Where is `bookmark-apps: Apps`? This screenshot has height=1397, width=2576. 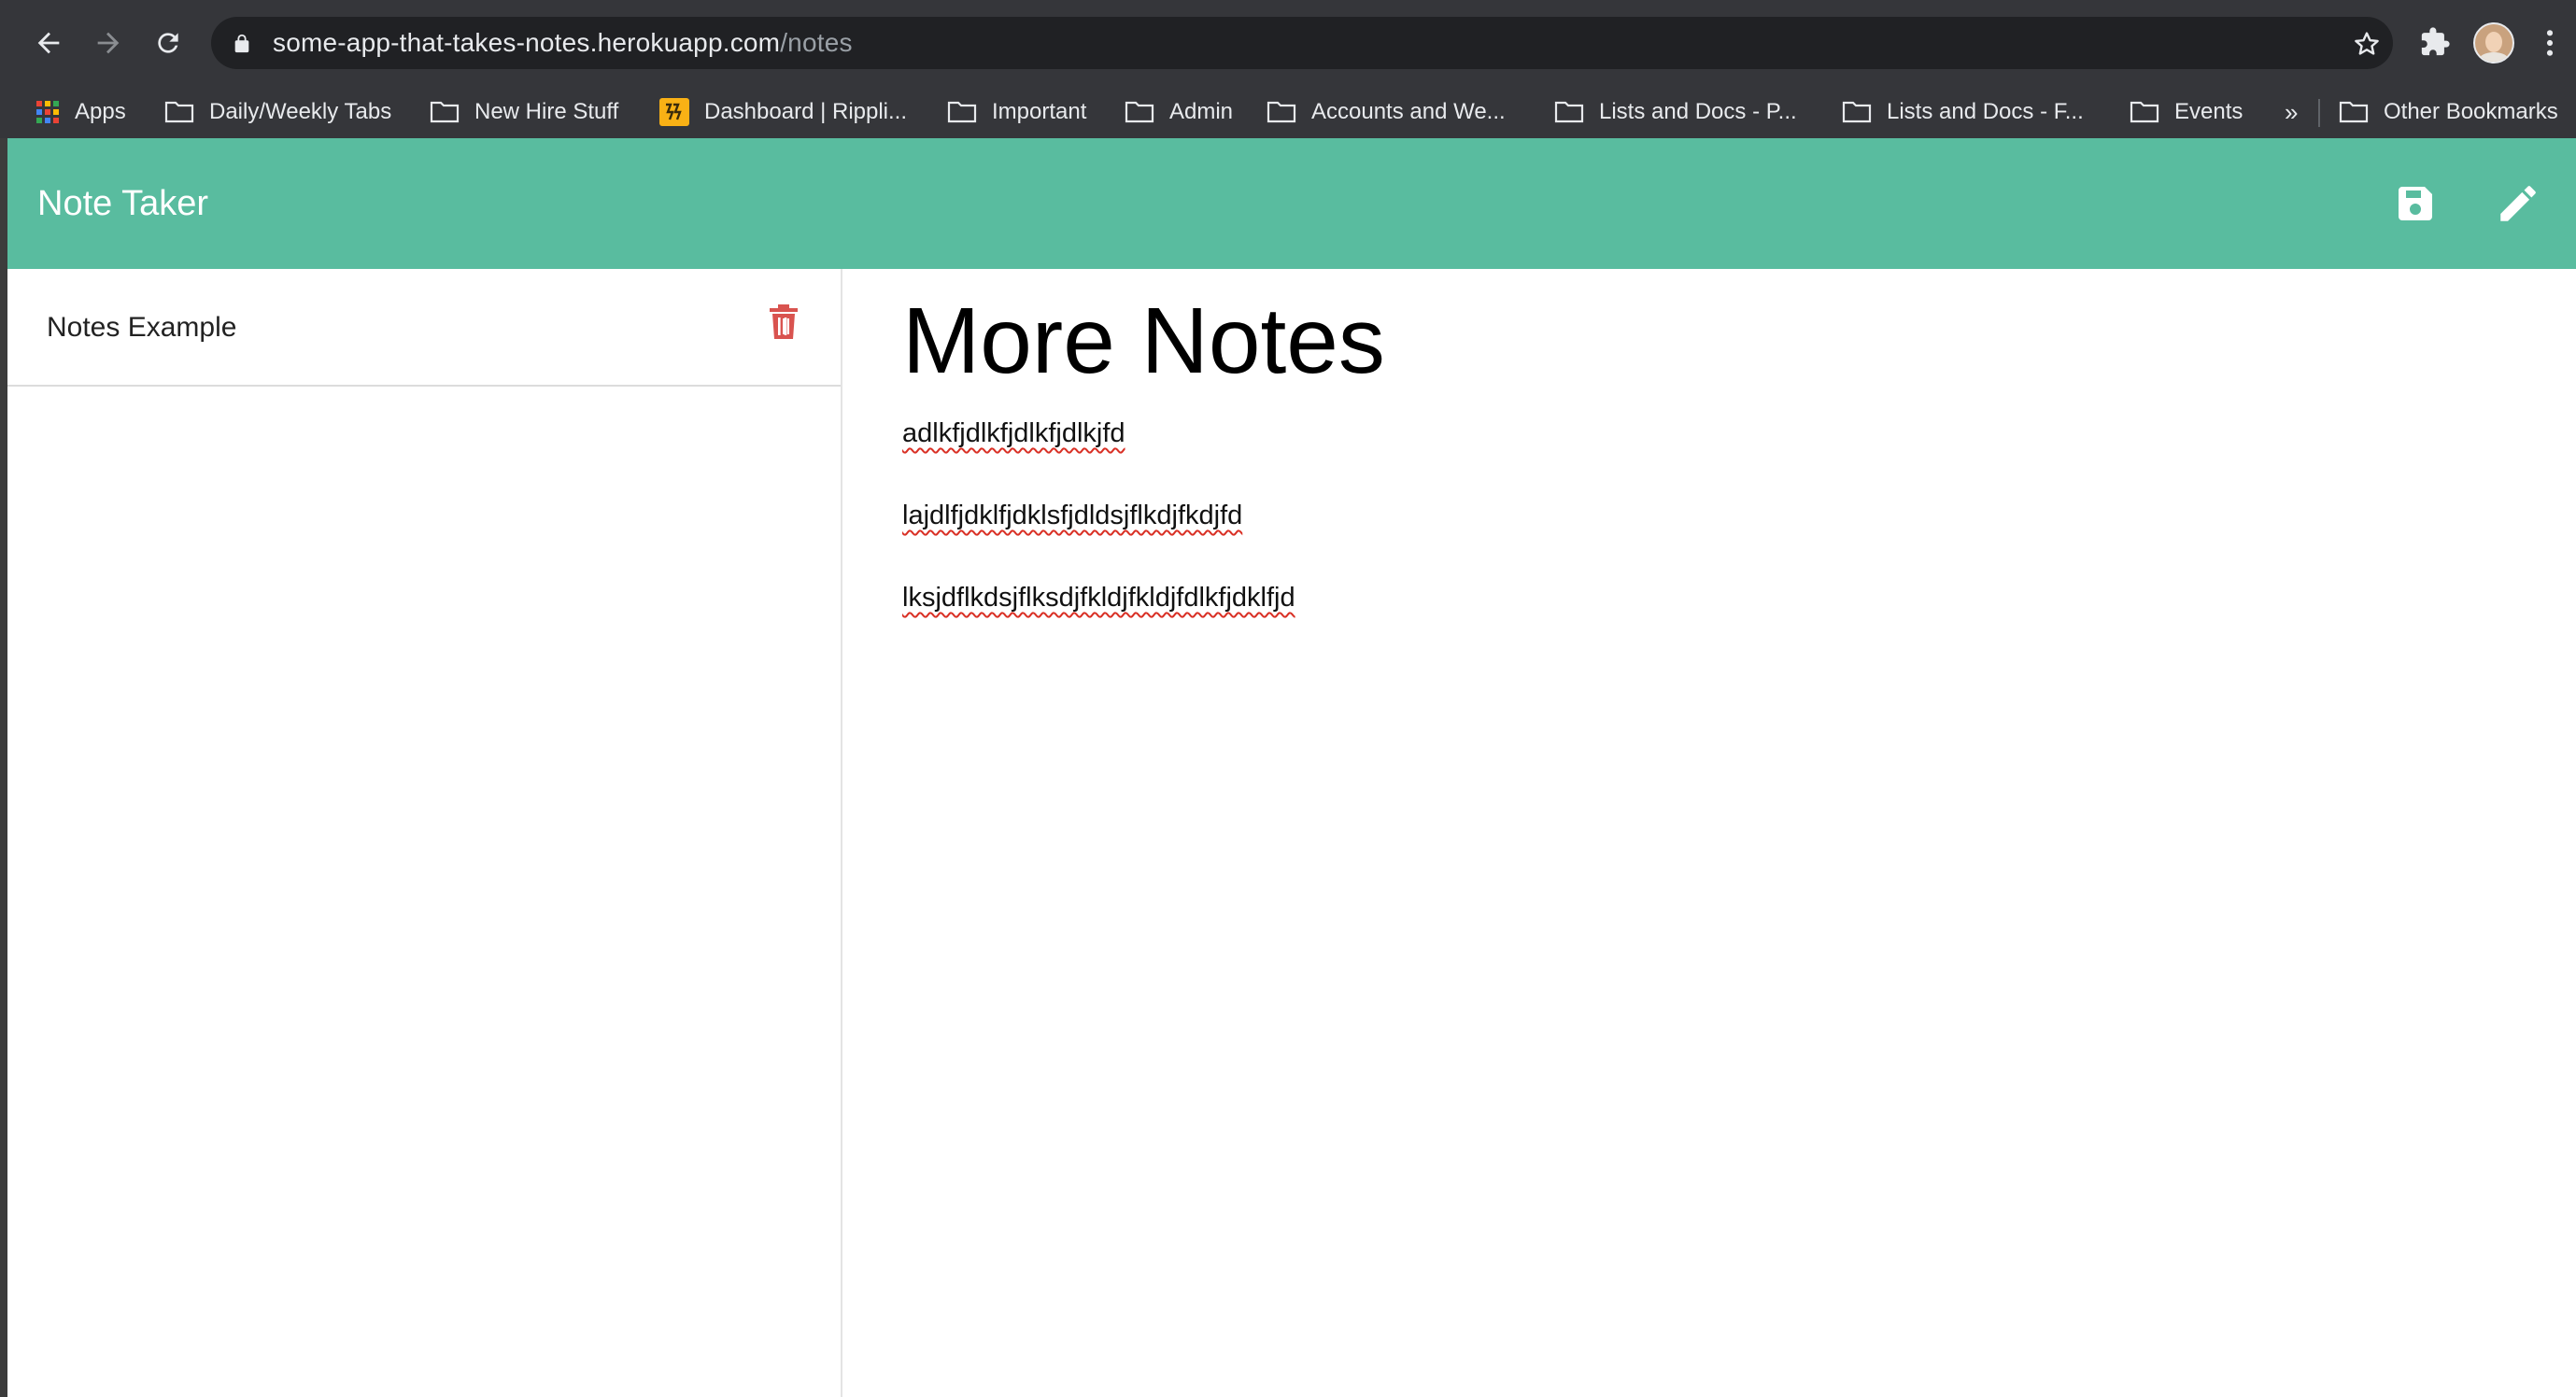 bookmark-apps: Apps is located at coordinates (80, 112).